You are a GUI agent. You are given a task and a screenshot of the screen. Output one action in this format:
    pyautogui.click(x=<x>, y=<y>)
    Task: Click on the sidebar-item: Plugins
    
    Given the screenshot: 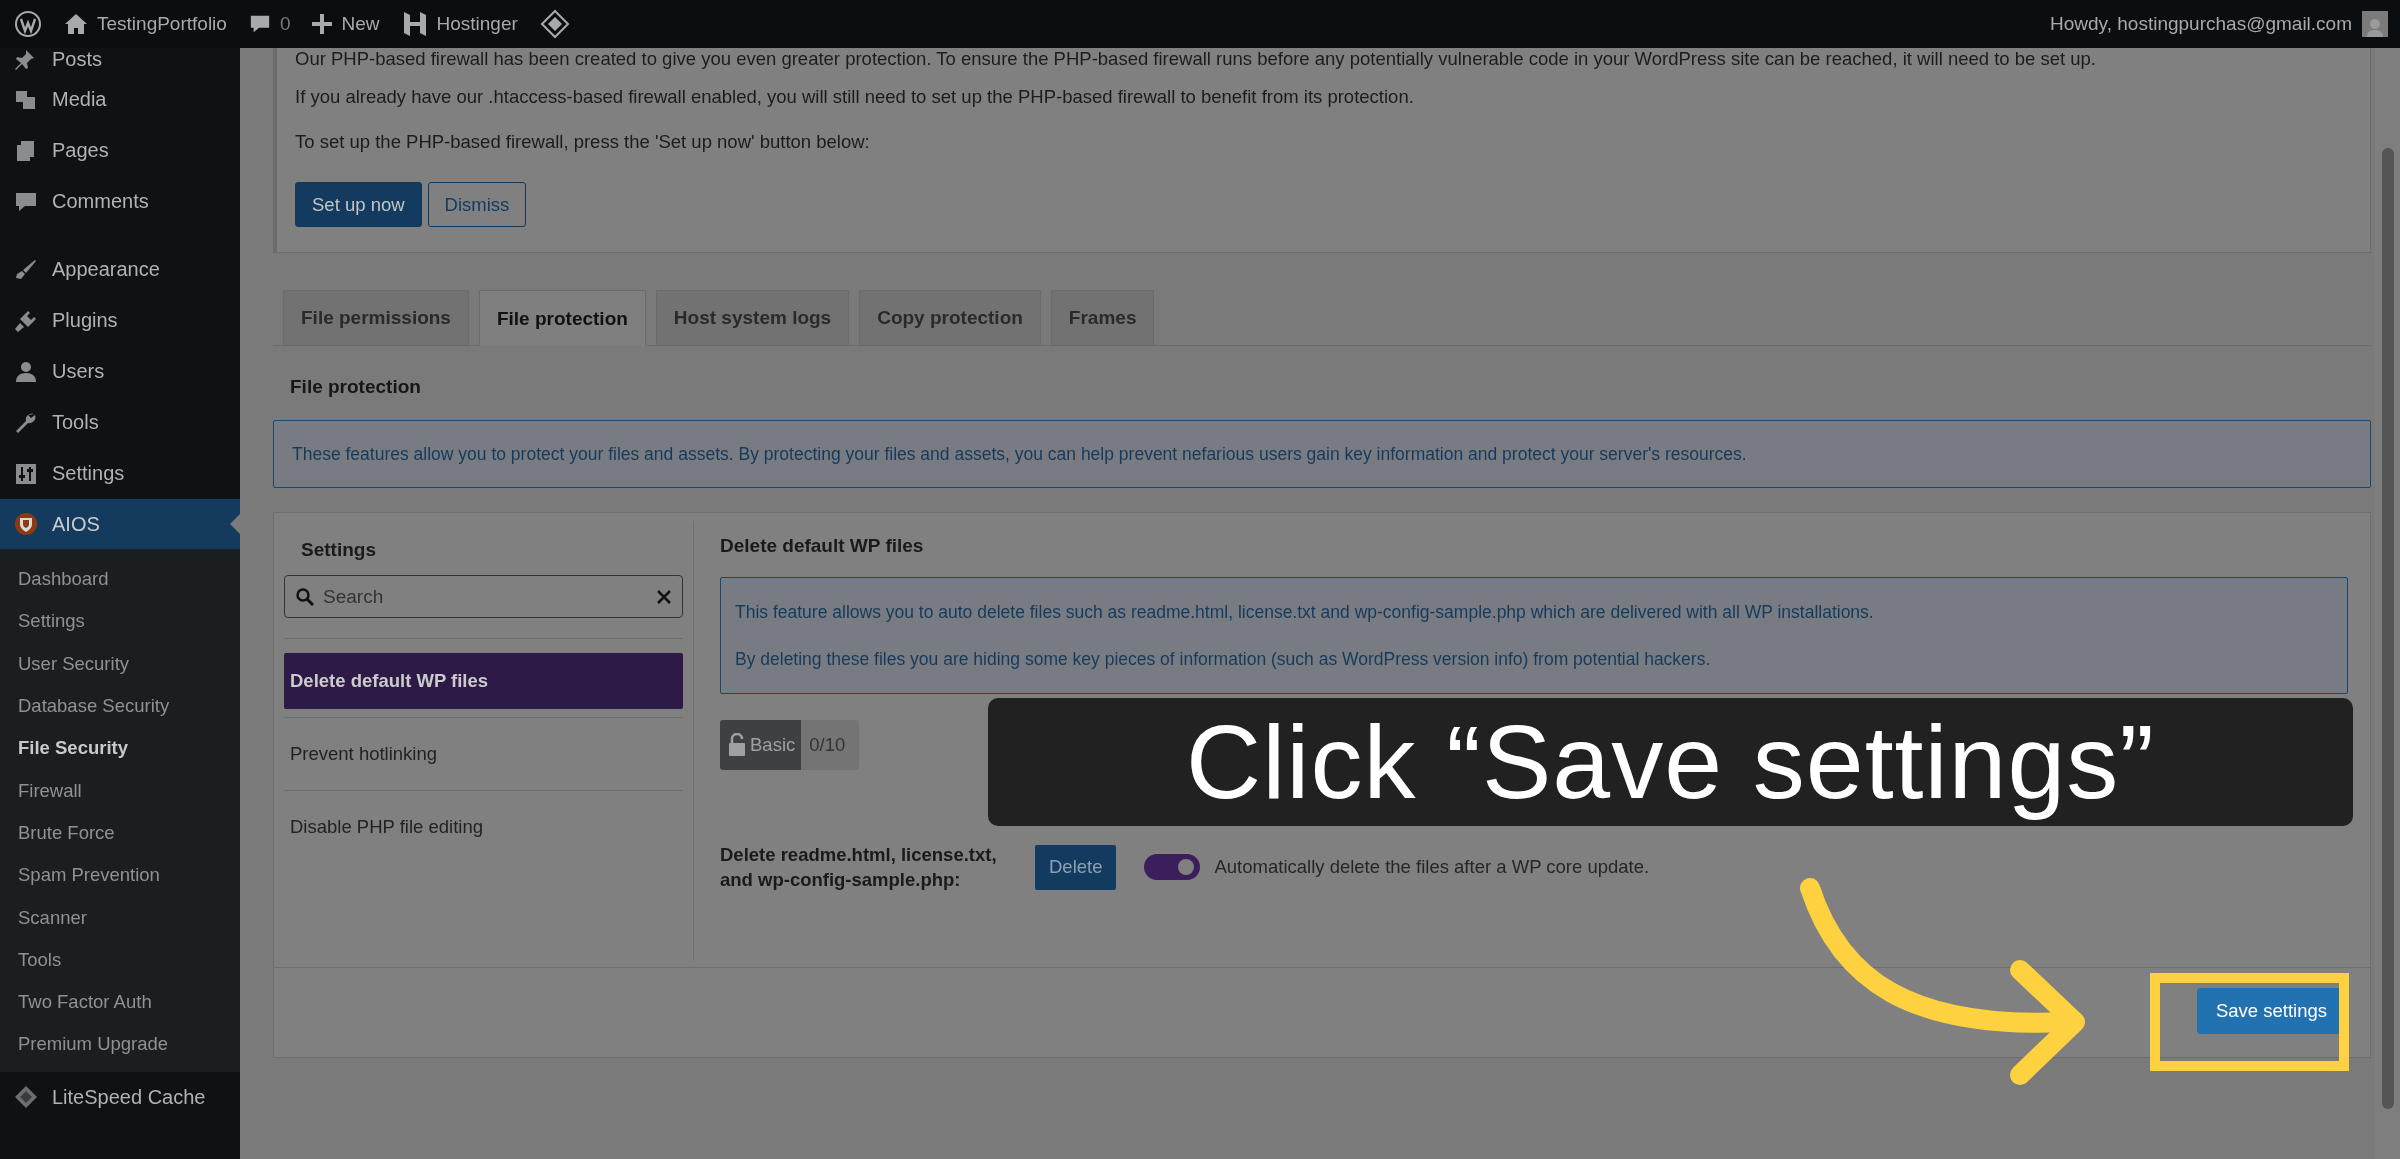 What is the action you would take?
    pyautogui.click(x=120, y=320)
    